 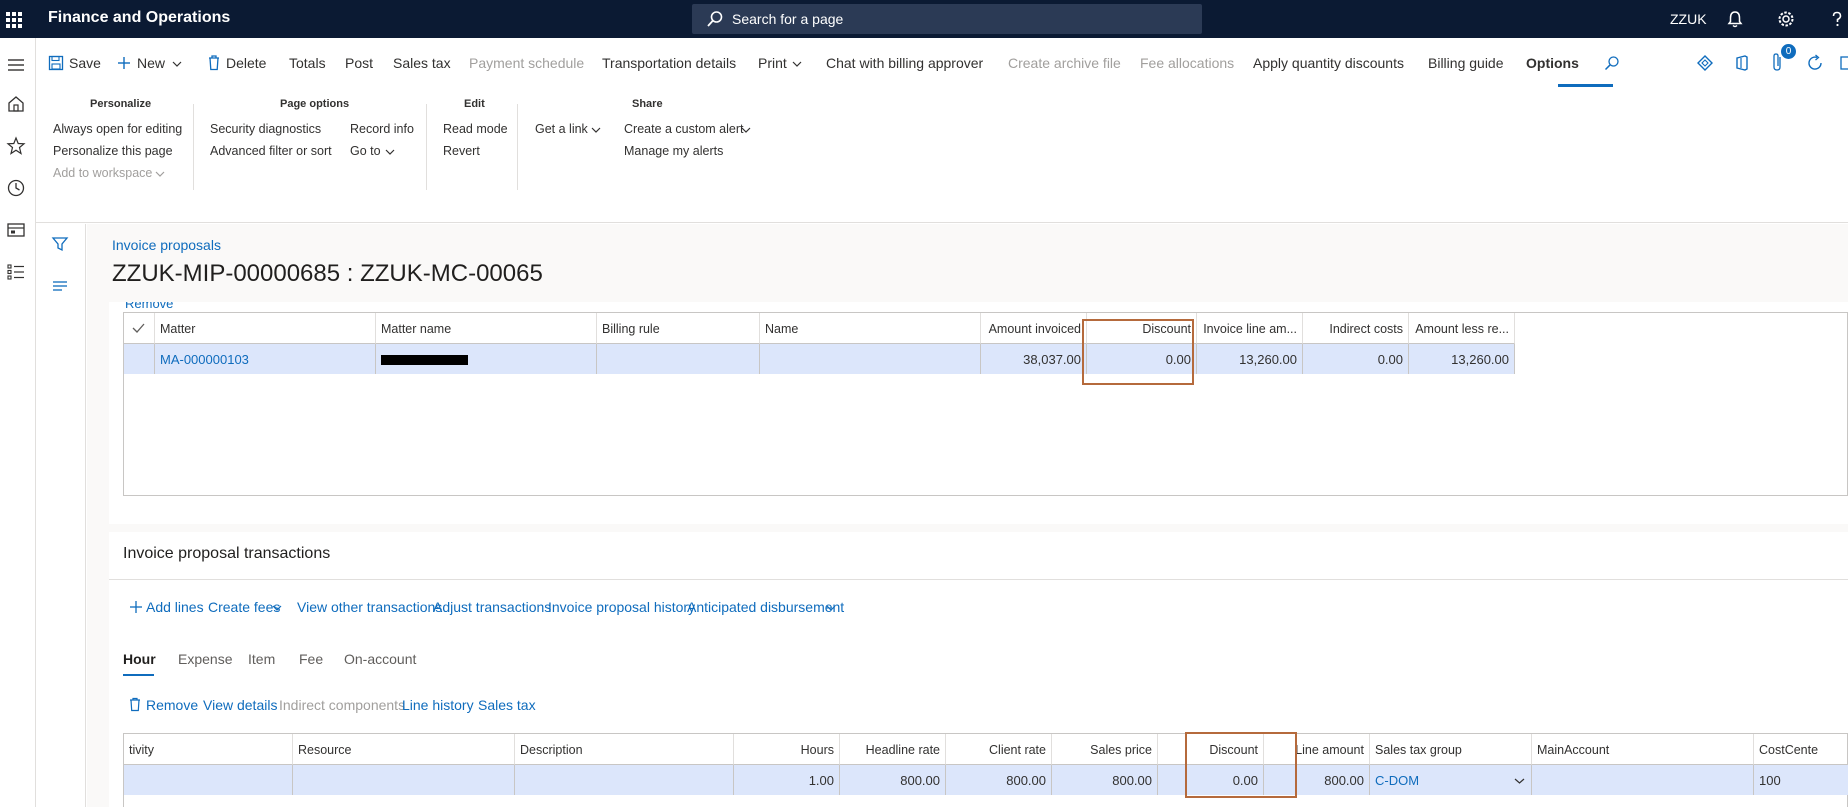 What do you see at coordinates (999, 780) in the screenshot?
I see `client-rate-cell: 800.00` at bounding box center [999, 780].